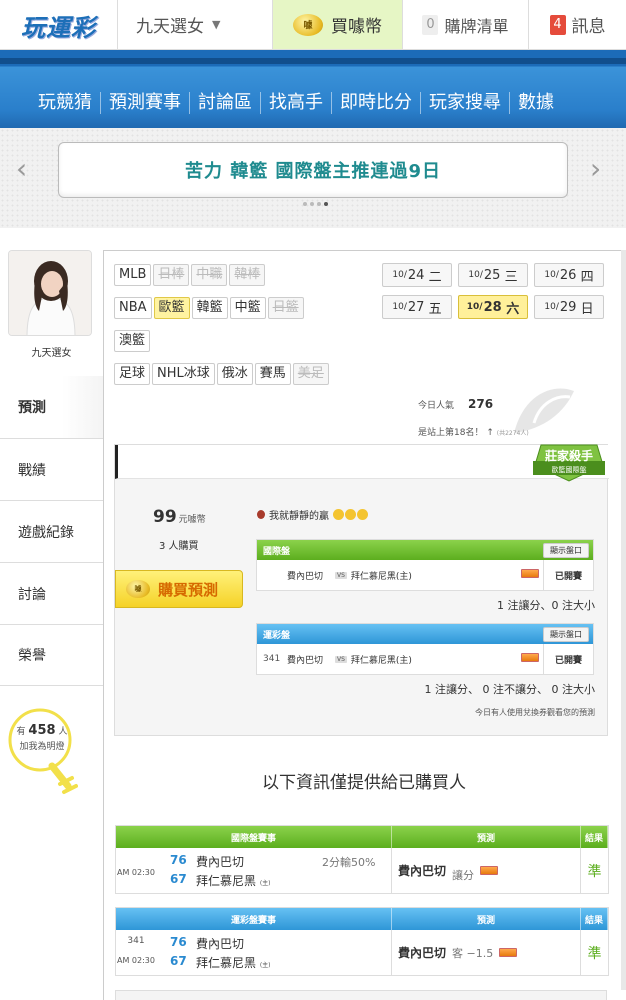 The image size is (626, 1000). I want to click on league-tab: 中職, so click(209, 275).